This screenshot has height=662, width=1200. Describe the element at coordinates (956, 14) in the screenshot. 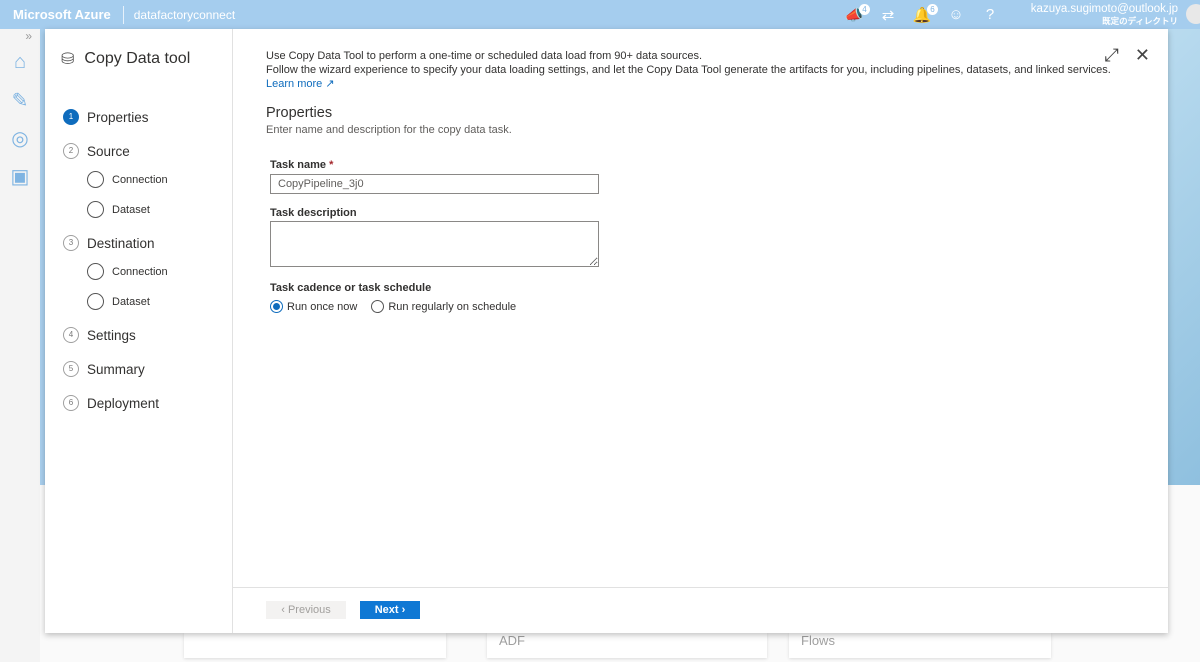

I see `smiley-feedback-icon: ☺` at that location.